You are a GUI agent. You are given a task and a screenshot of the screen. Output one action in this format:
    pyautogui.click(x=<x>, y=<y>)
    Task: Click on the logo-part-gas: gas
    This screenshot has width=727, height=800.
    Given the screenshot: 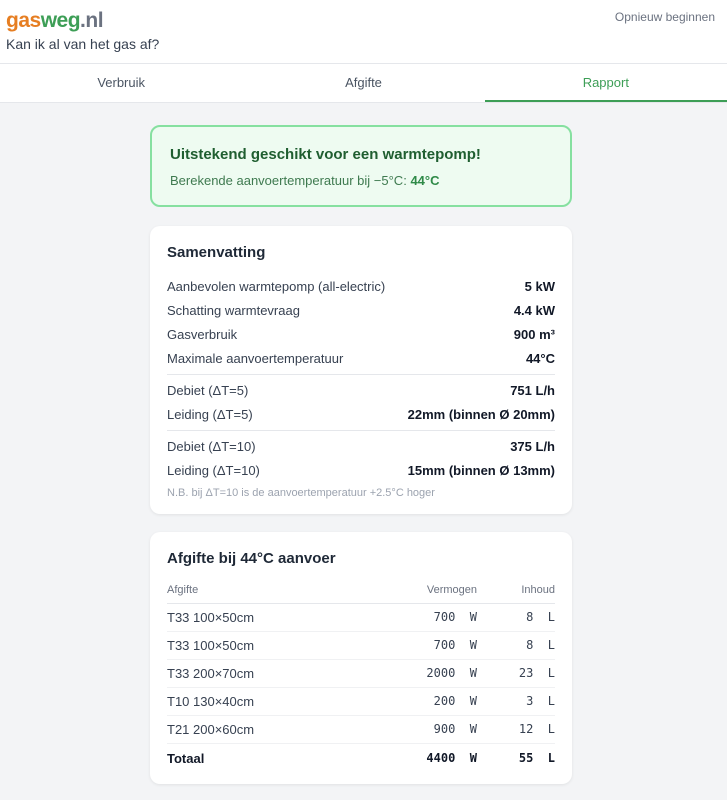 What is the action you would take?
    pyautogui.click(x=23, y=20)
    